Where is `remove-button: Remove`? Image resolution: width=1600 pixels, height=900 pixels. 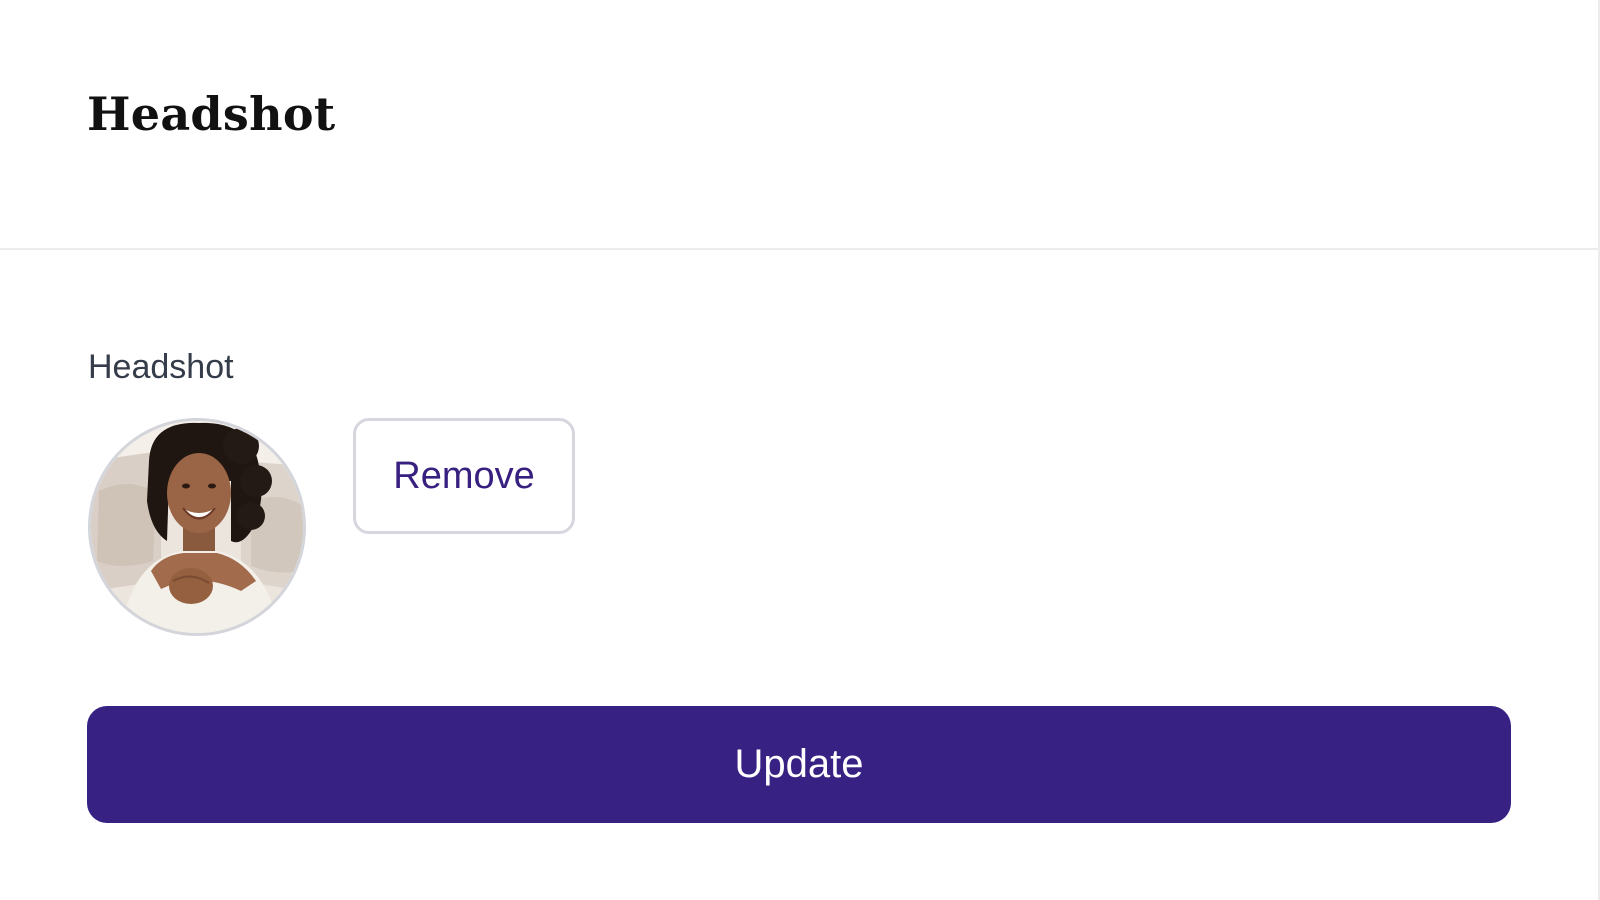
remove-button: Remove is located at coordinates (464, 476).